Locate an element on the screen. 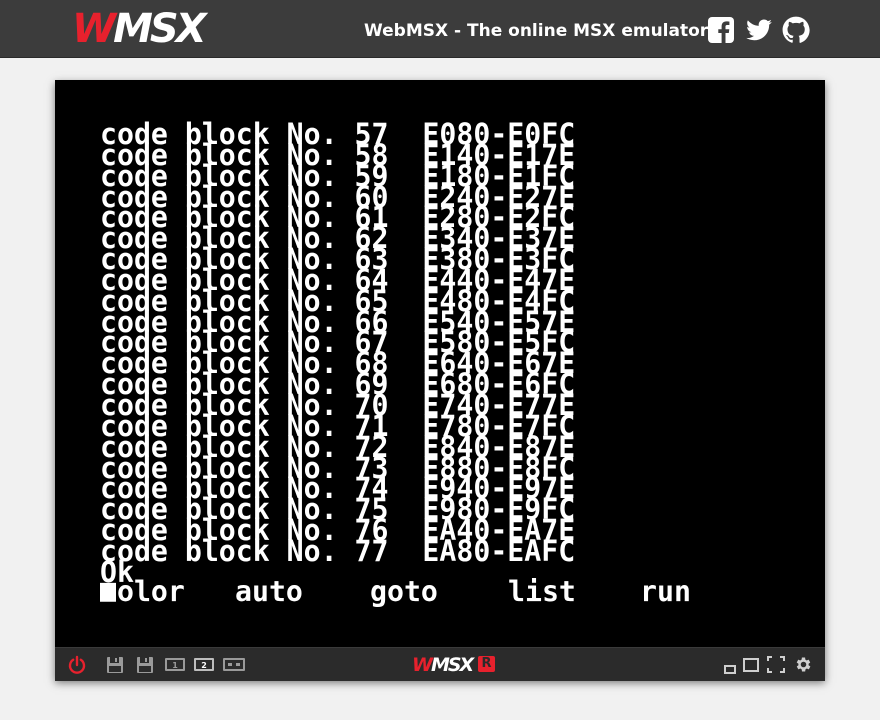 This screenshot has height=720, width=880. fullscreen-icon is located at coordinates (776, 666).